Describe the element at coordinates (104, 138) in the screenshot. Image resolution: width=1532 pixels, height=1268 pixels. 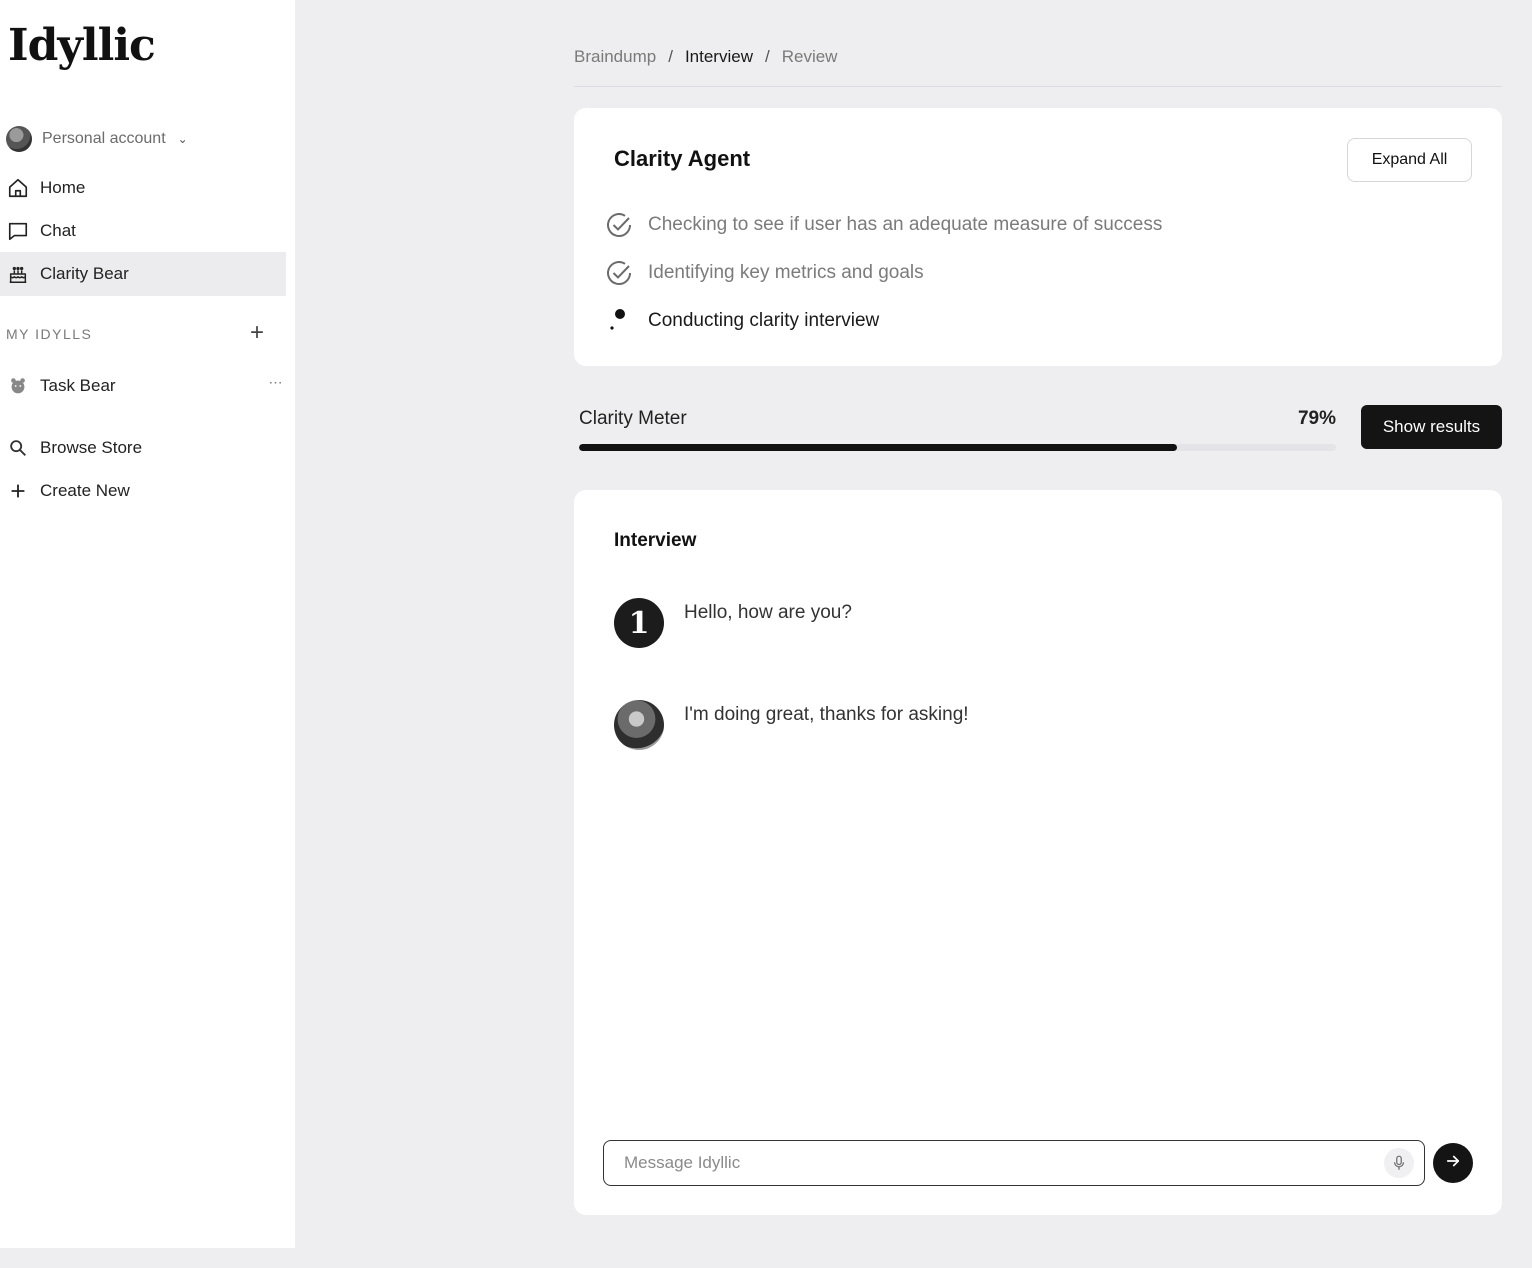
I see `account-label: Personal account` at that location.